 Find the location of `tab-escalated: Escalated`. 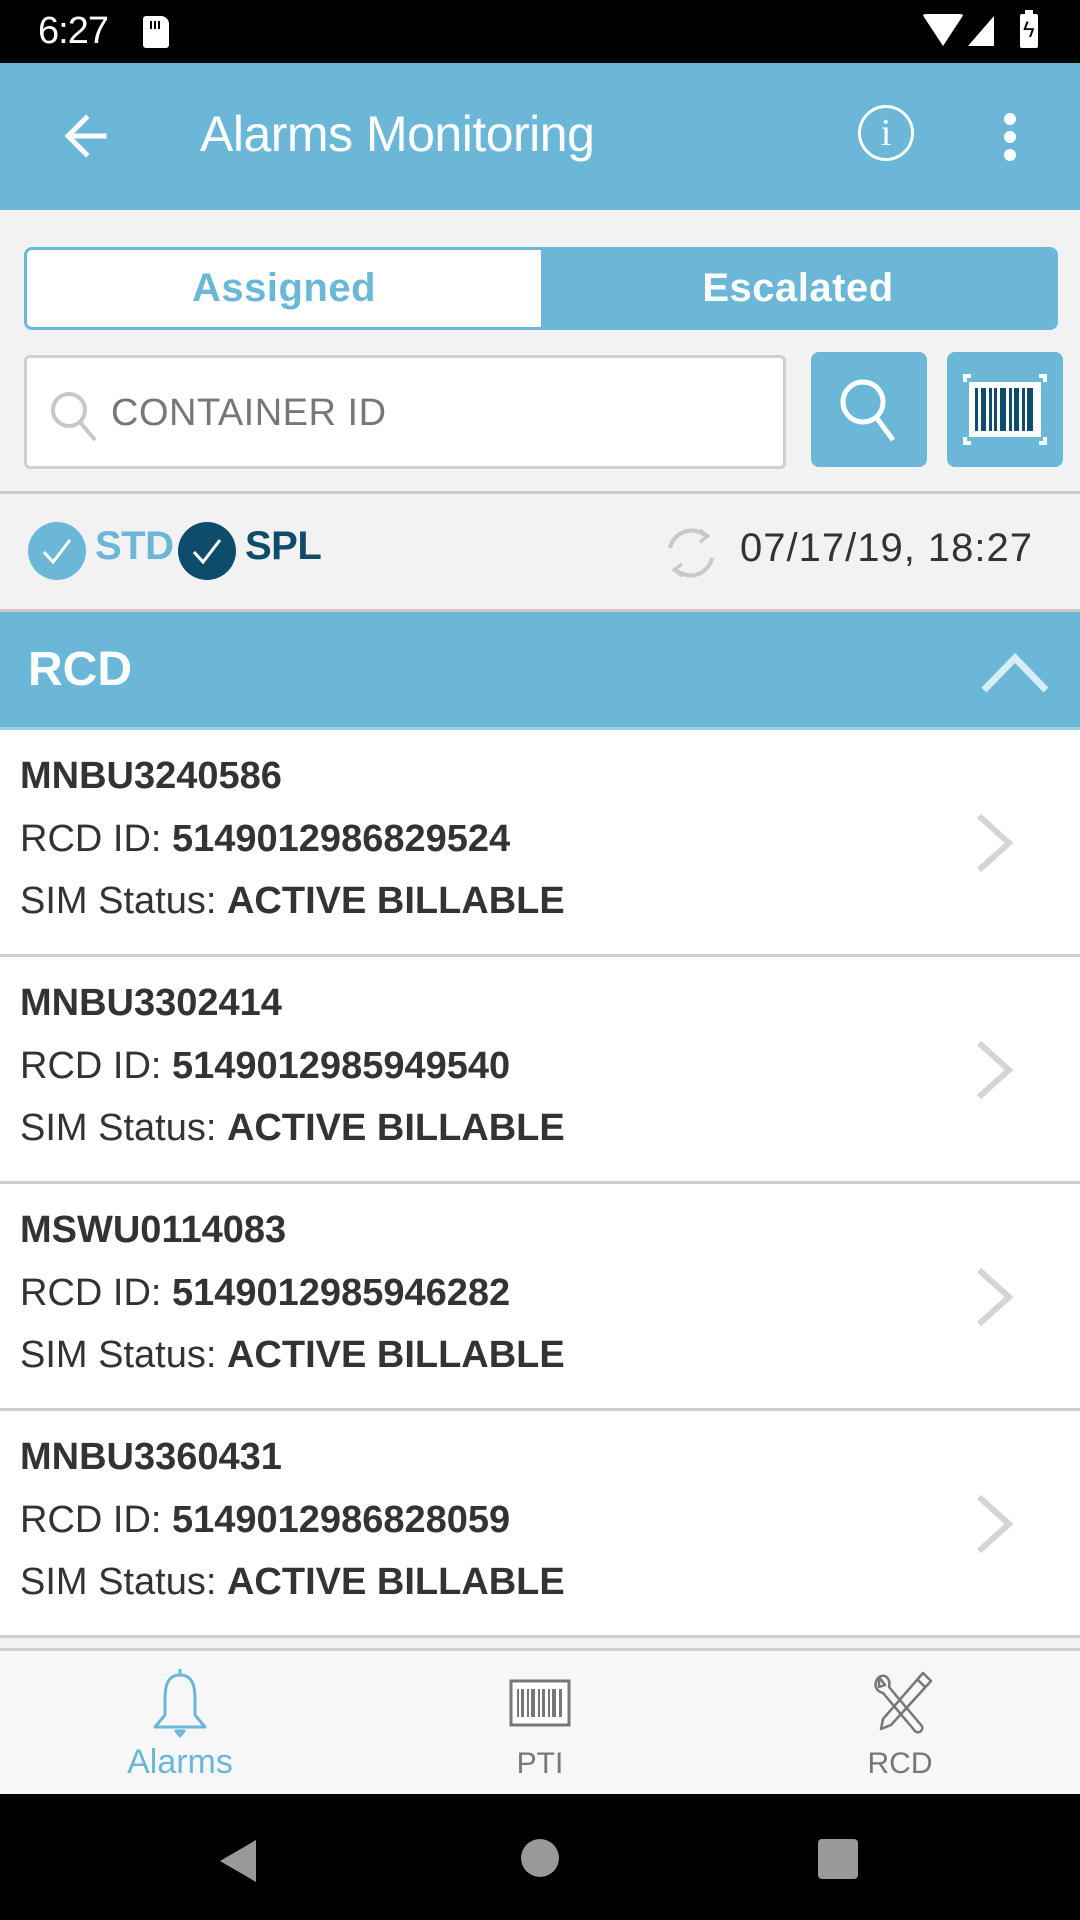

tab-escalated: Escalated is located at coordinates (798, 288).